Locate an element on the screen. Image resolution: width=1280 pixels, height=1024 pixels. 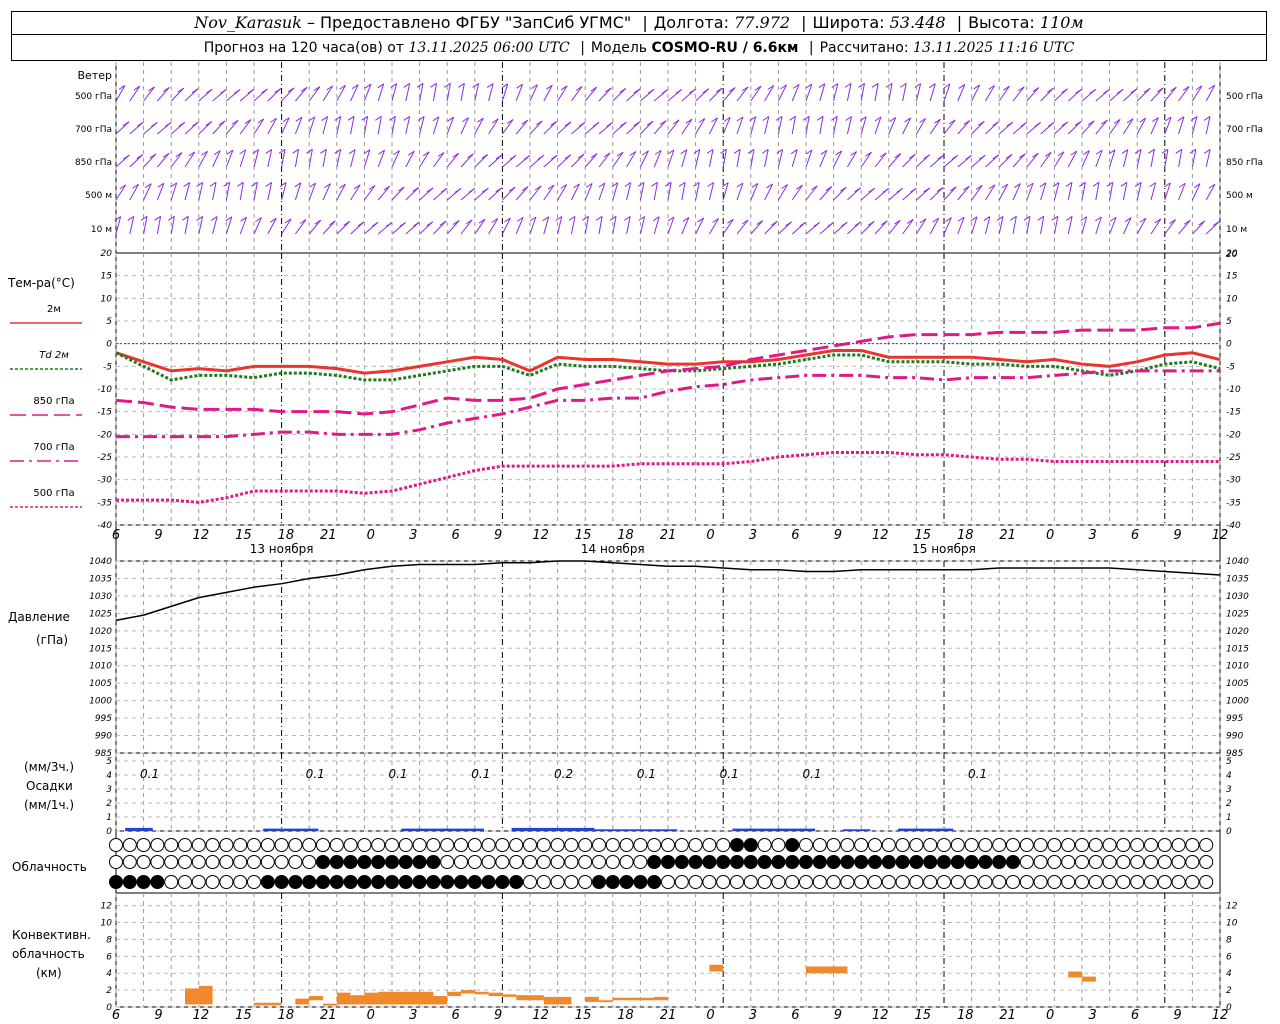
pressure-title: Давление is located at coordinates (39, 617).